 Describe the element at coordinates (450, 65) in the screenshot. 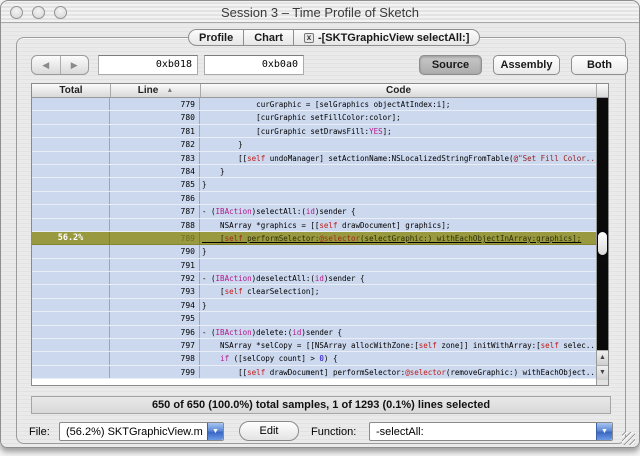

I see `source-view-button: Source` at that location.